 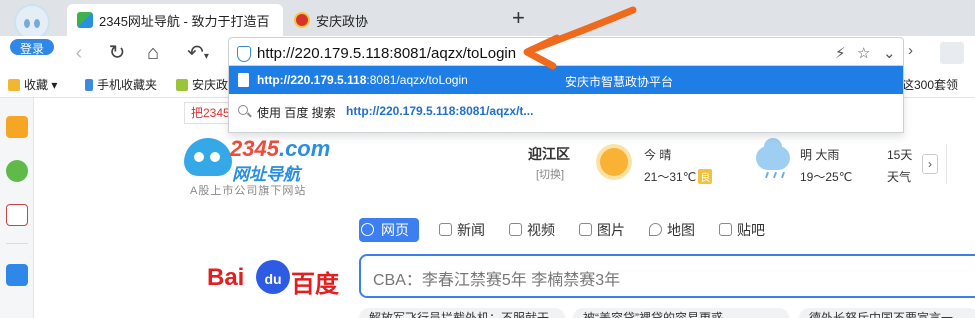 I want to click on news-icon, so click(x=445, y=229).